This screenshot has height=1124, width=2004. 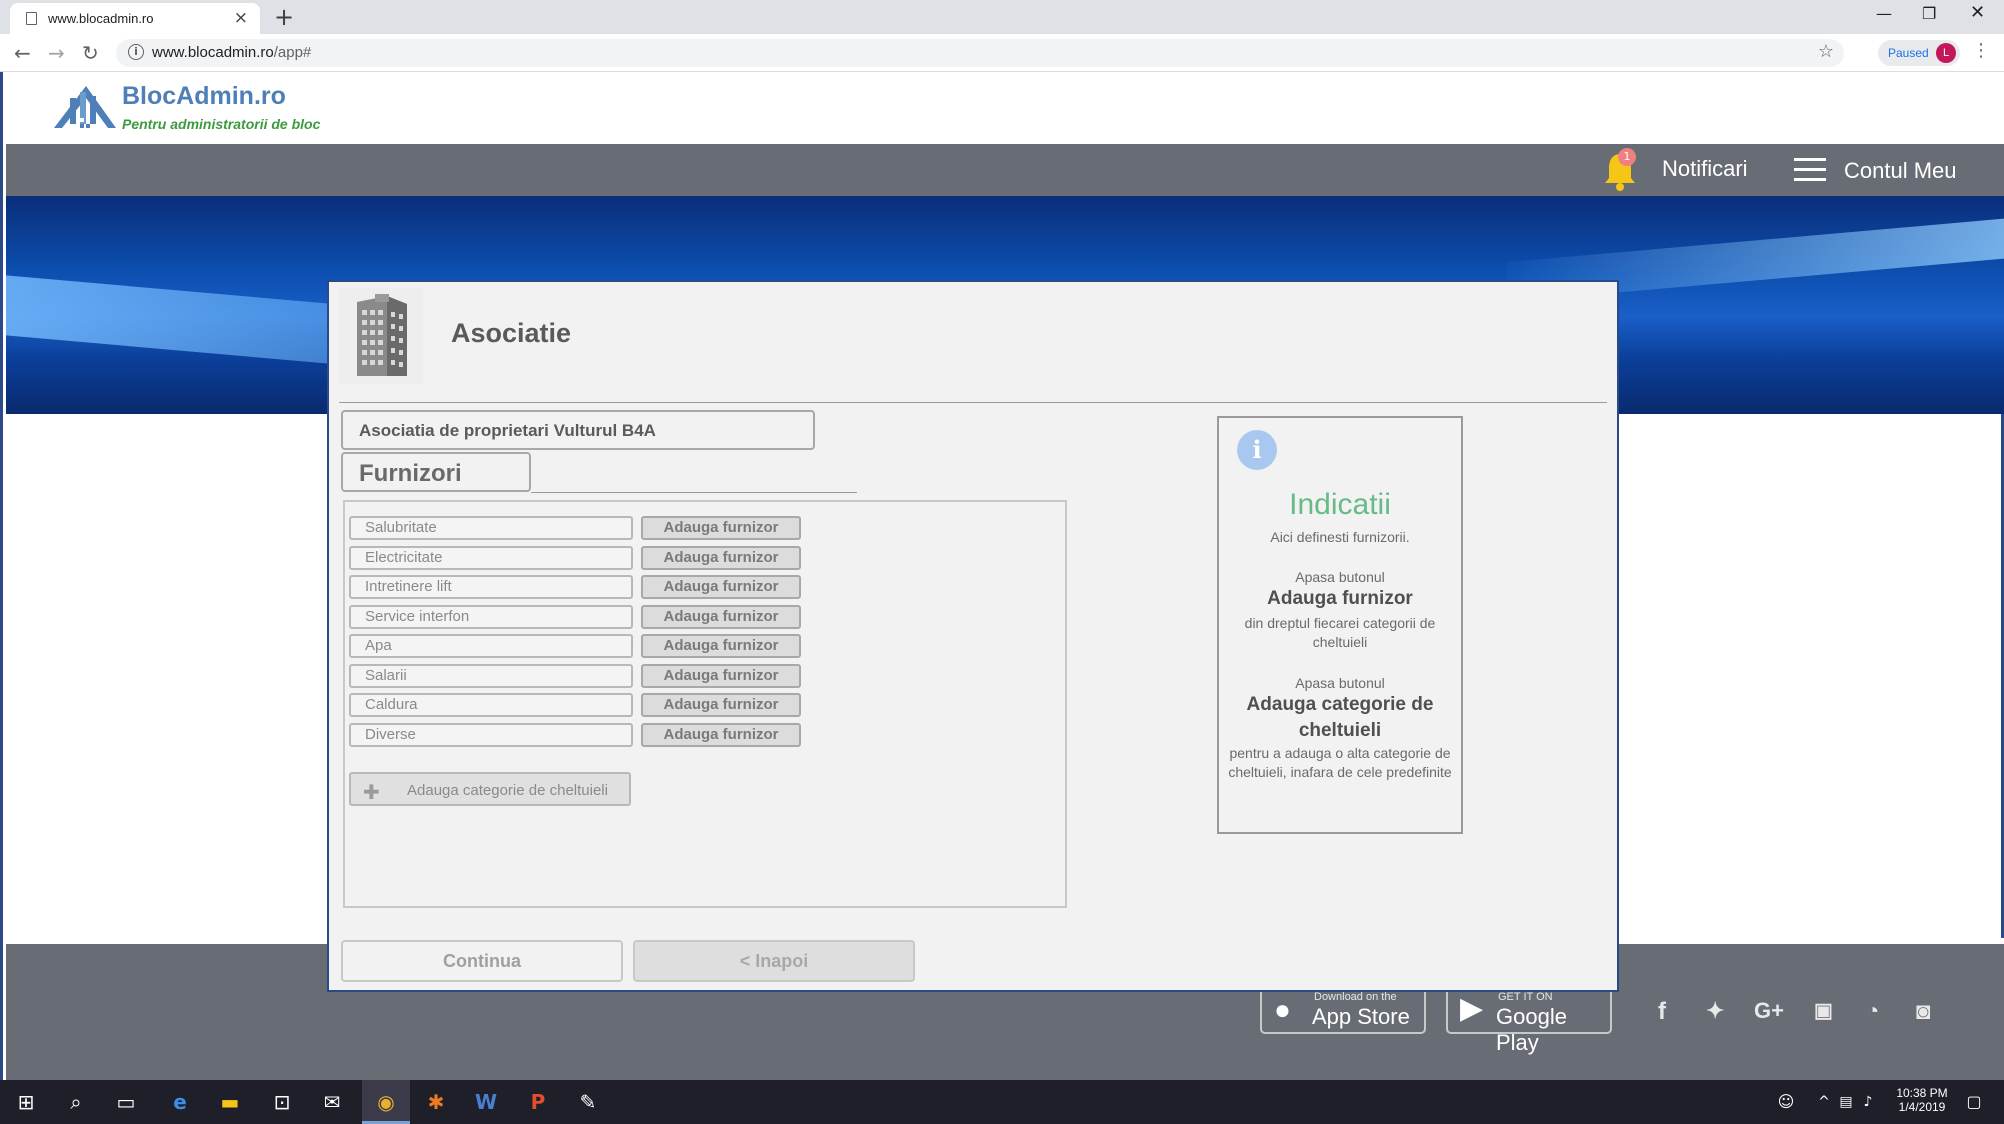 I want to click on paused-label: Paused, so click(x=1908, y=53).